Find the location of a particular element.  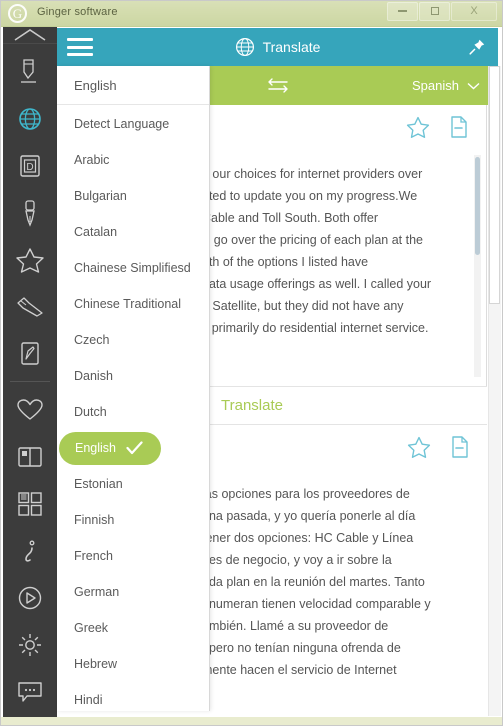

dropdown-item-label: Finnish is located at coordinates (94, 520).